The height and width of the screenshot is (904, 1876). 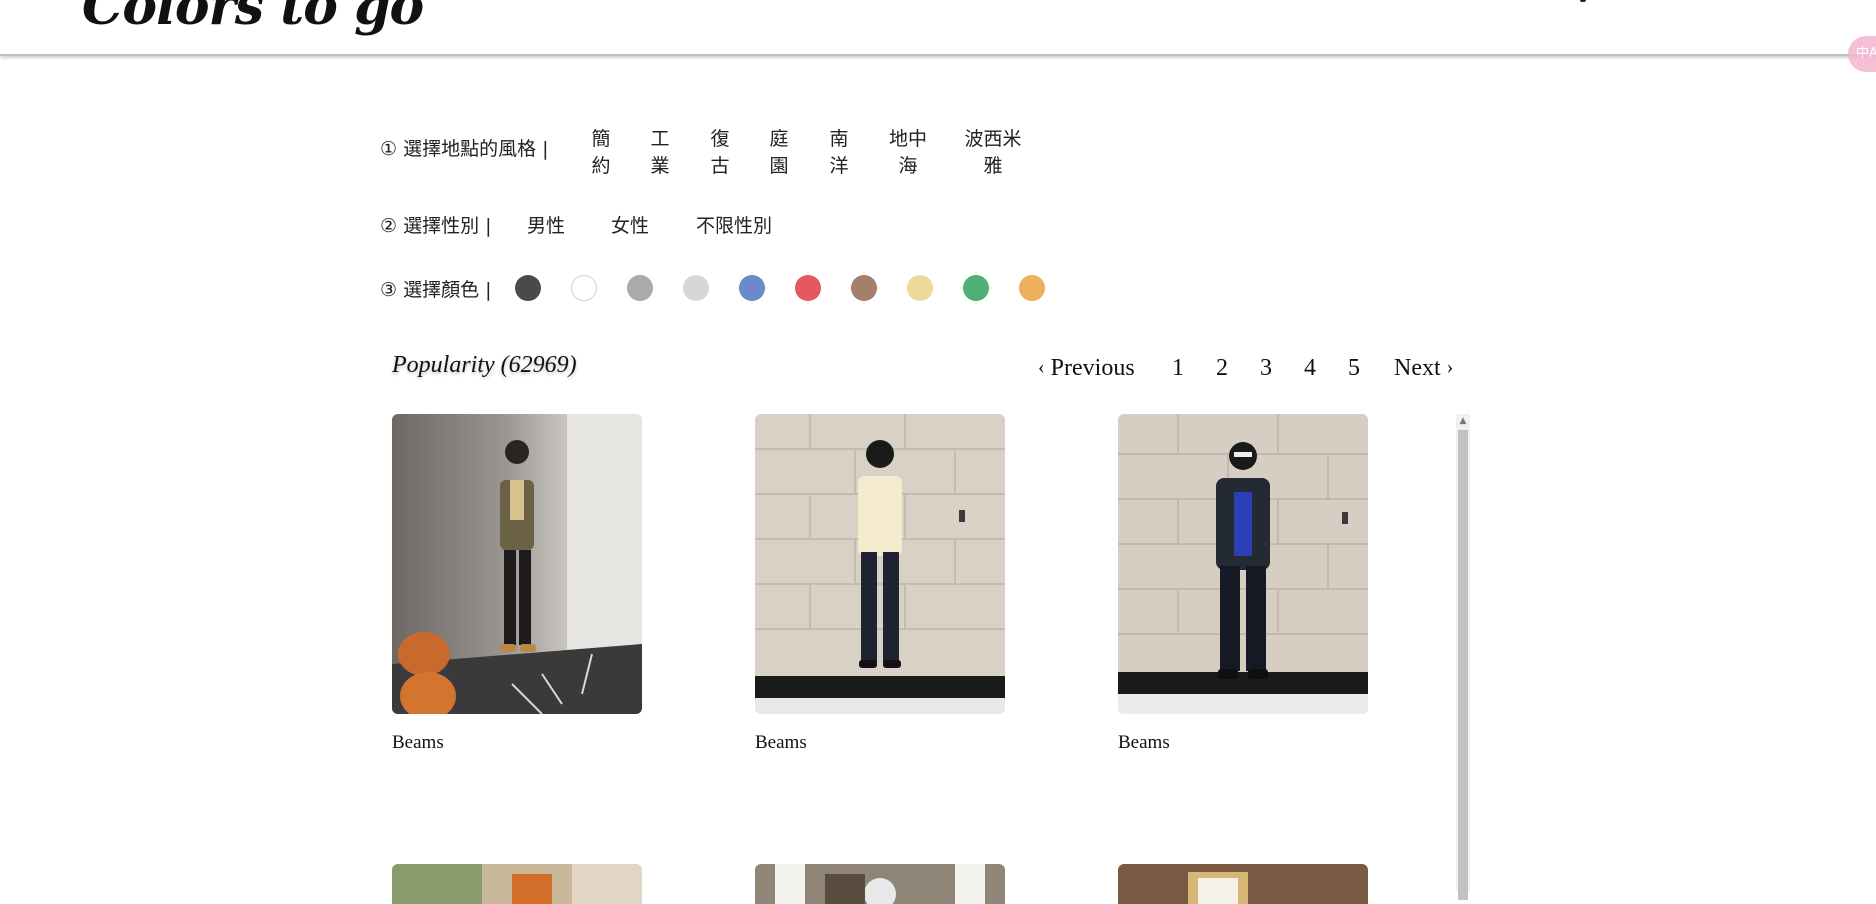 What do you see at coordinates (938, 28) in the screenshot?
I see `top-header: Colors to go` at bounding box center [938, 28].